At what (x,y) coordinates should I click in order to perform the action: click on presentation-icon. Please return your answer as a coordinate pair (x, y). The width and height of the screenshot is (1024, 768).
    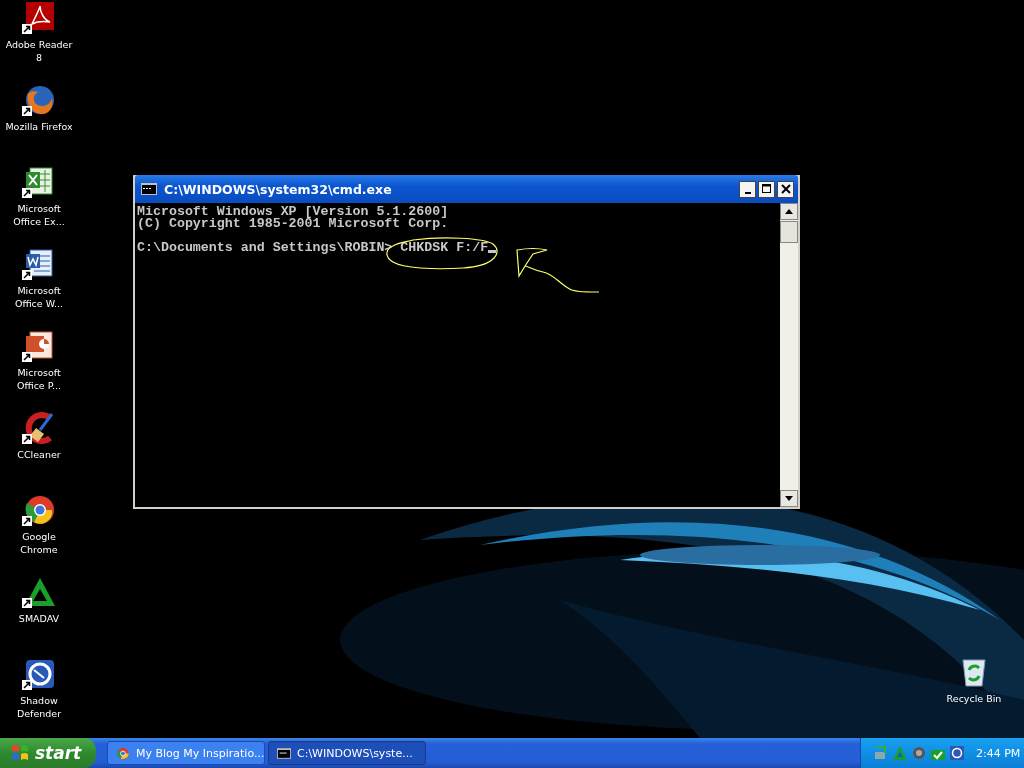
    Looking at the image, I should click on (39, 346).